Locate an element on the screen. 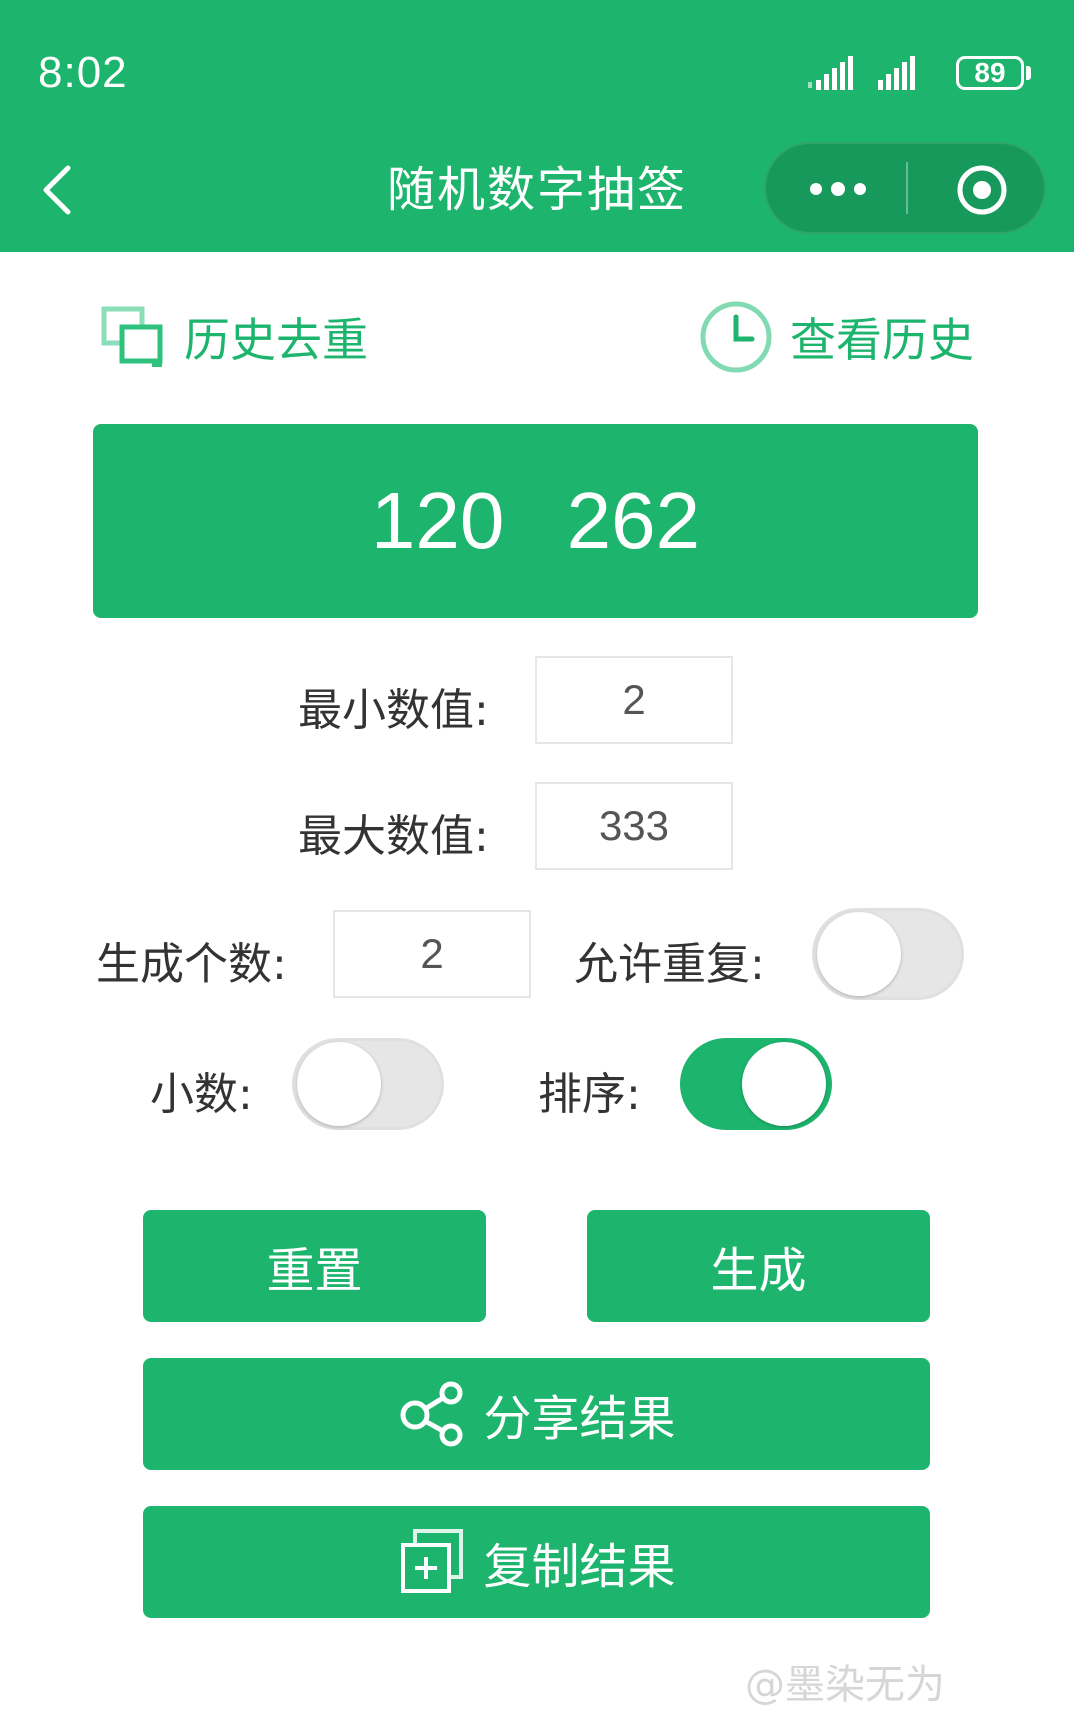 The width and height of the screenshot is (1074, 1722). sort-toggle is located at coordinates (756, 1084).